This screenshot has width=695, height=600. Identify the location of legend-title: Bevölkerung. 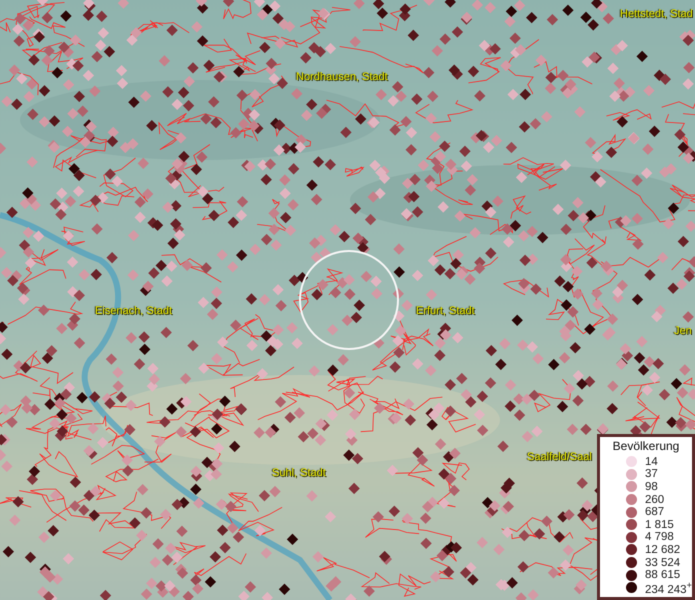
(646, 446).